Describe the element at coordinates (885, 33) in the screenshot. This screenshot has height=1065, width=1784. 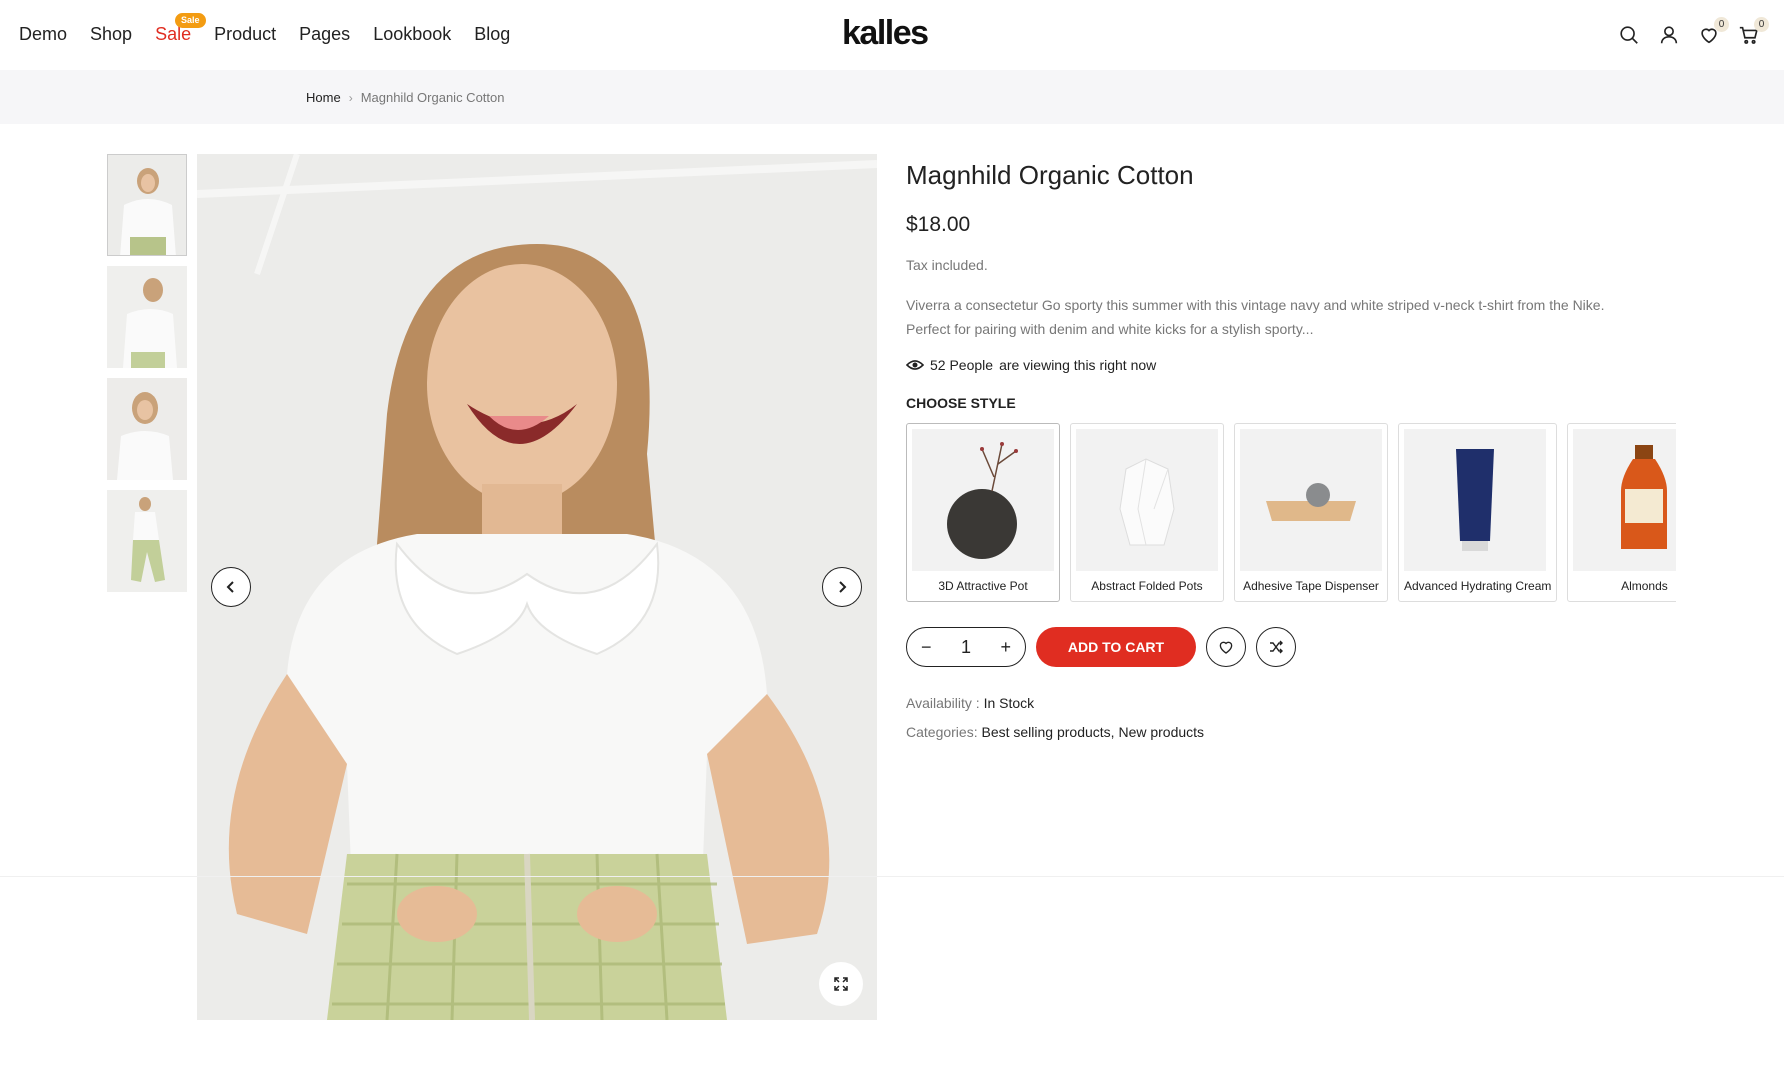
I see `site-logo: kalles` at that location.